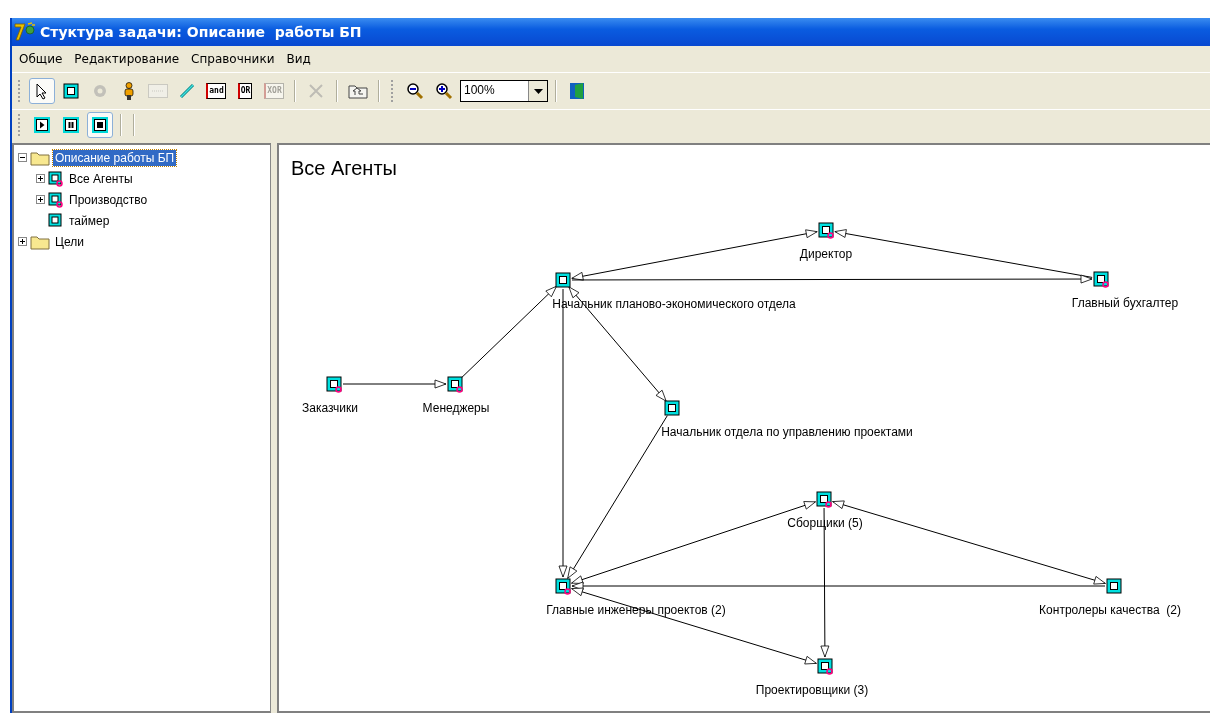  I want to click on tree-item: Описание работы БП, so click(115, 157).